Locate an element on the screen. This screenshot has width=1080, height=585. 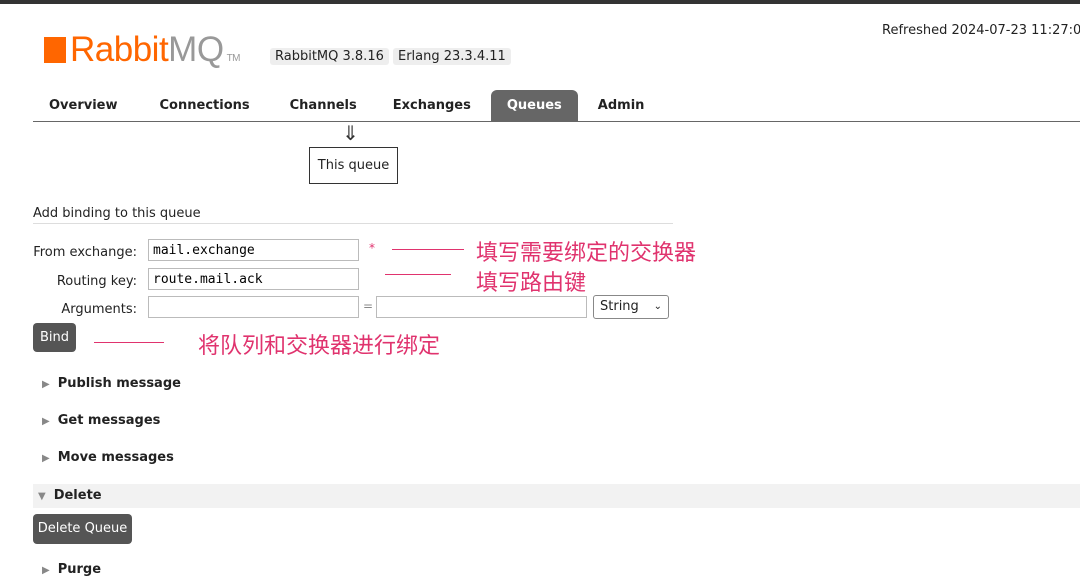
binding-section-title: Add binding to this queue is located at coordinates (353, 215).